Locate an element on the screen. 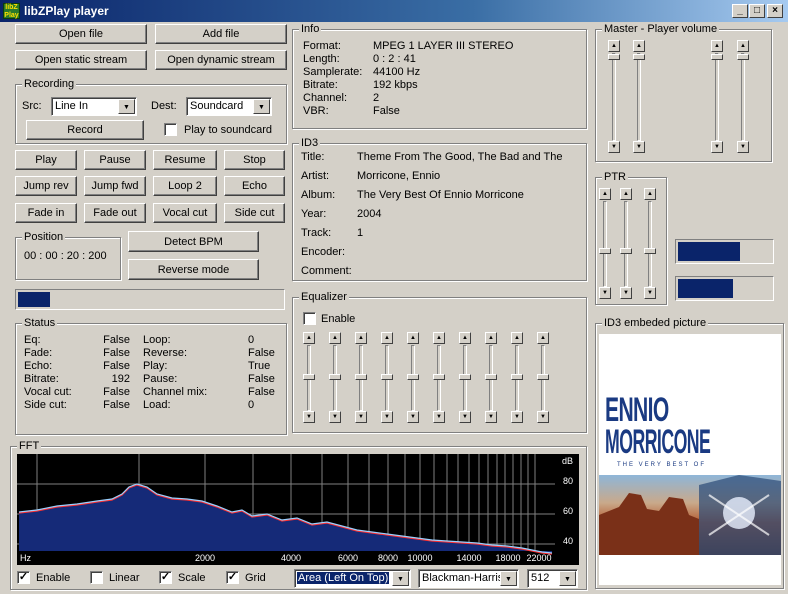 This screenshot has height=594, width=788. equalizer-enable-checkbox is located at coordinates (309, 318).